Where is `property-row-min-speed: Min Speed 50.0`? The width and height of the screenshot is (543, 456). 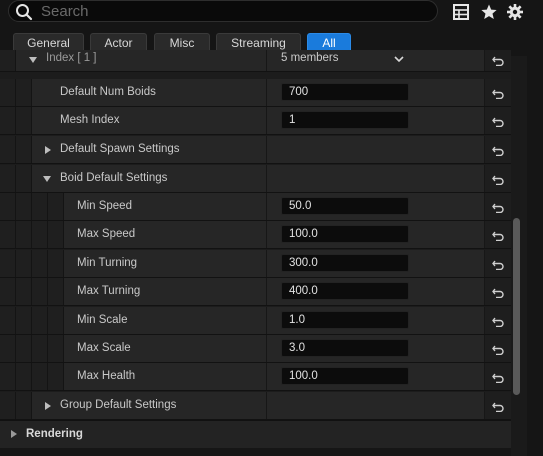 property-row-min-speed: Min Speed 50.0 is located at coordinates (263, 207).